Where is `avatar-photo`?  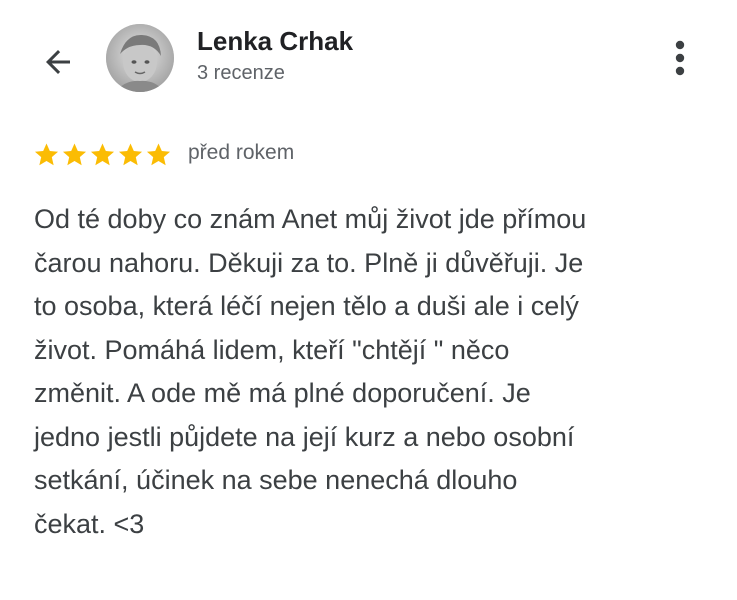
avatar-photo is located at coordinates (140, 58).